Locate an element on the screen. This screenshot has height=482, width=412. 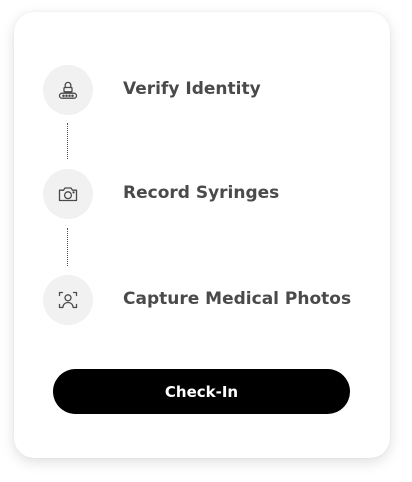
step-label: Record Syringes is located at coordinates (201, 193).